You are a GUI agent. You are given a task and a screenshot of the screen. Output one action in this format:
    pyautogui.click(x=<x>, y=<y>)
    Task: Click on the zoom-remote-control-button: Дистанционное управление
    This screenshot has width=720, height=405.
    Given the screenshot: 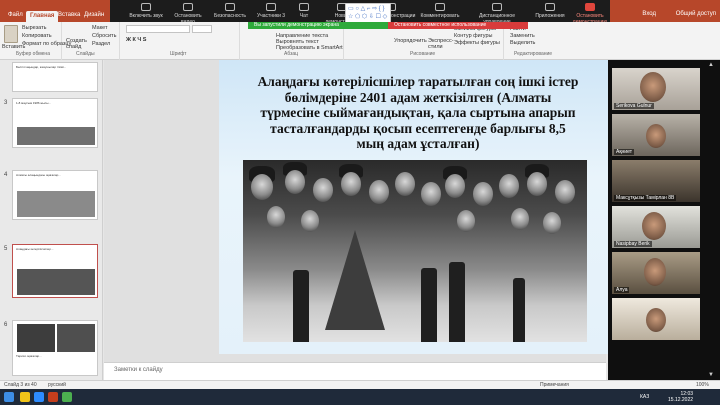 What is the action you would take?
    pyautogui.click(x=497, y=12)
    